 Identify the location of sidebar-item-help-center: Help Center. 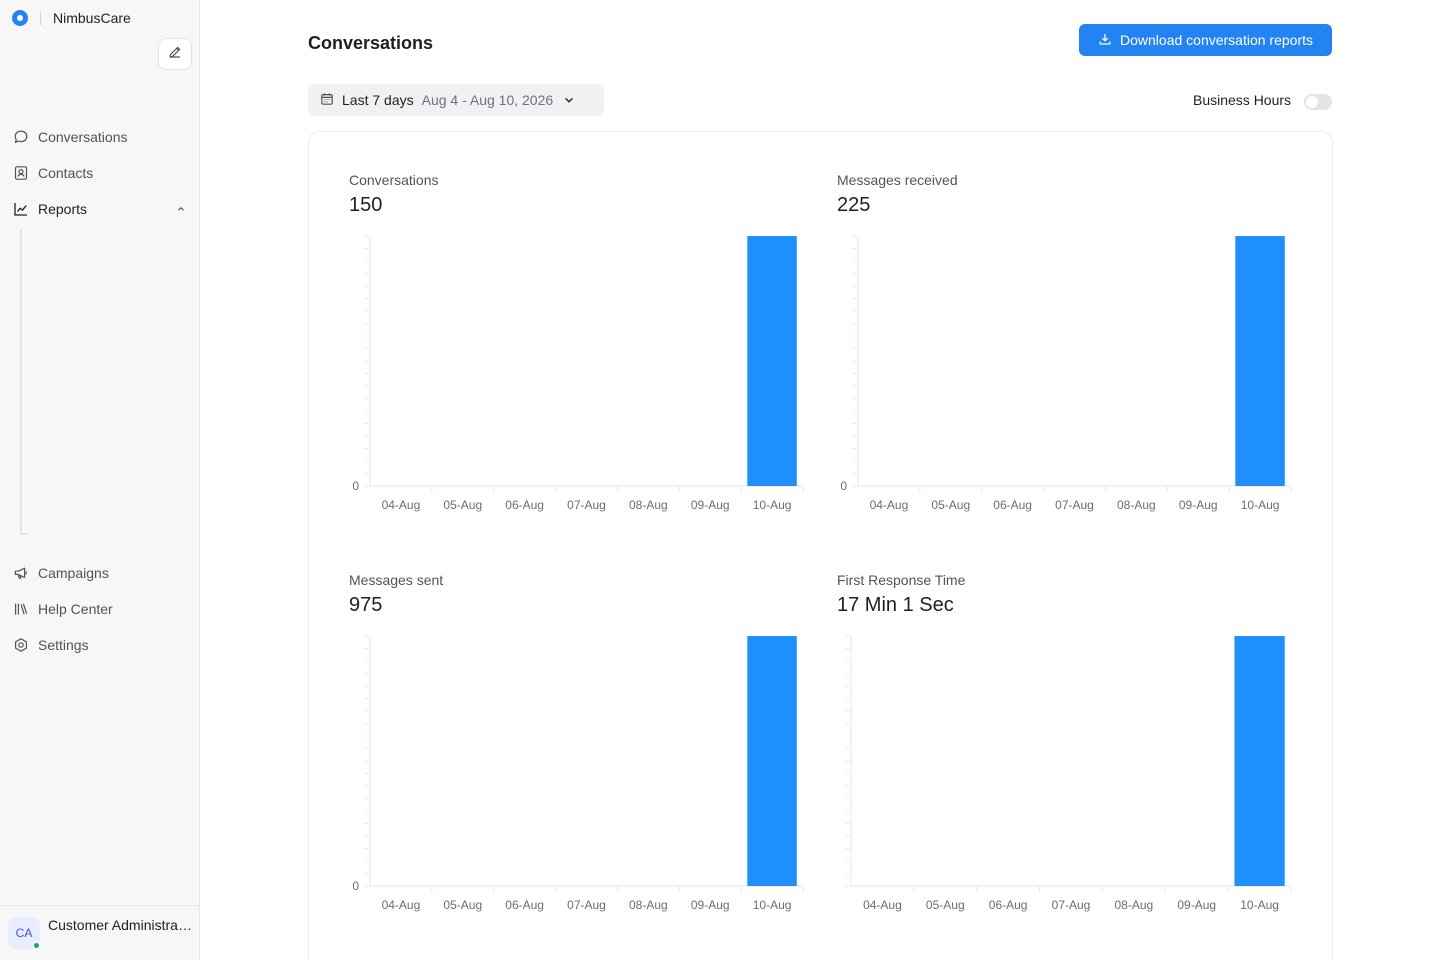
(102, 609).